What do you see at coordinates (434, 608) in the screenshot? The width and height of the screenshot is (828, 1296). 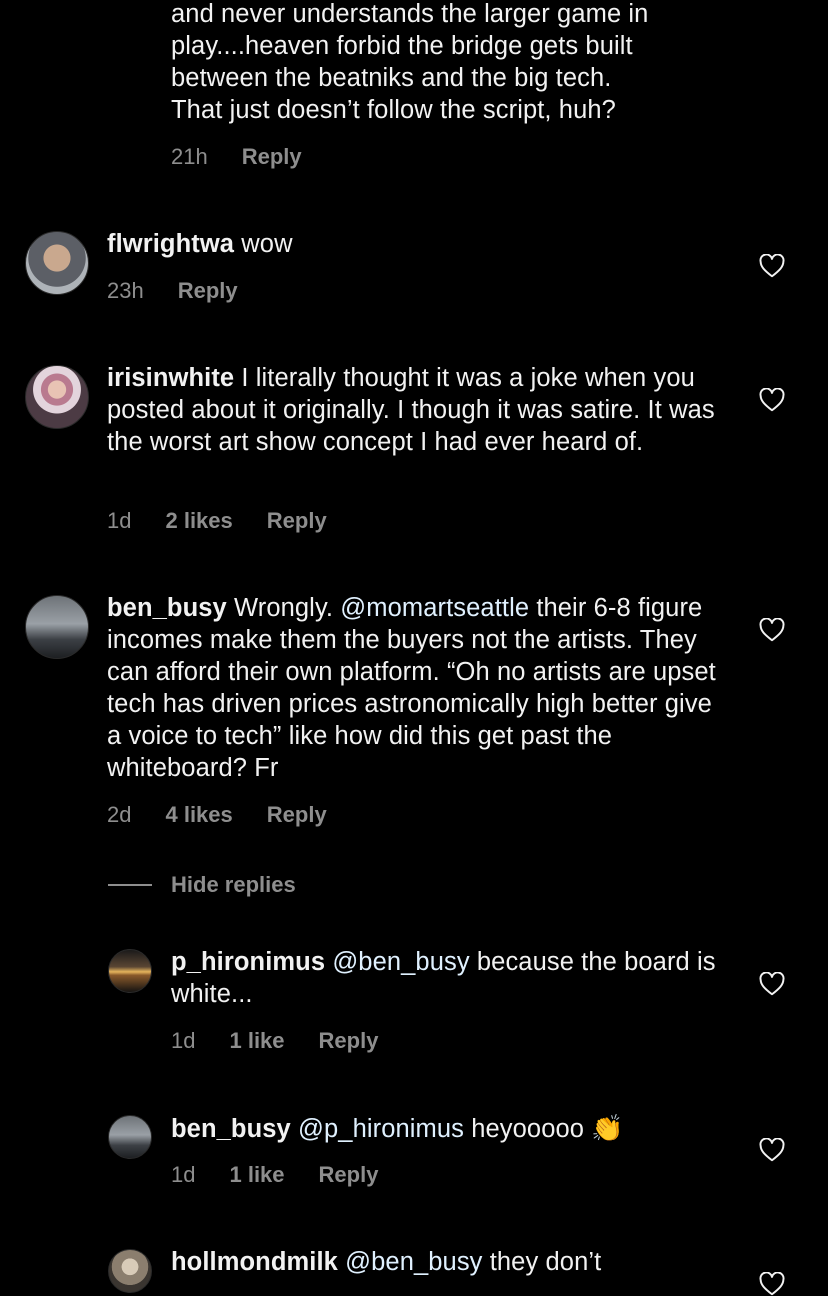 I see `mention-link: @momartseattle` at bounding box center [434, 608].